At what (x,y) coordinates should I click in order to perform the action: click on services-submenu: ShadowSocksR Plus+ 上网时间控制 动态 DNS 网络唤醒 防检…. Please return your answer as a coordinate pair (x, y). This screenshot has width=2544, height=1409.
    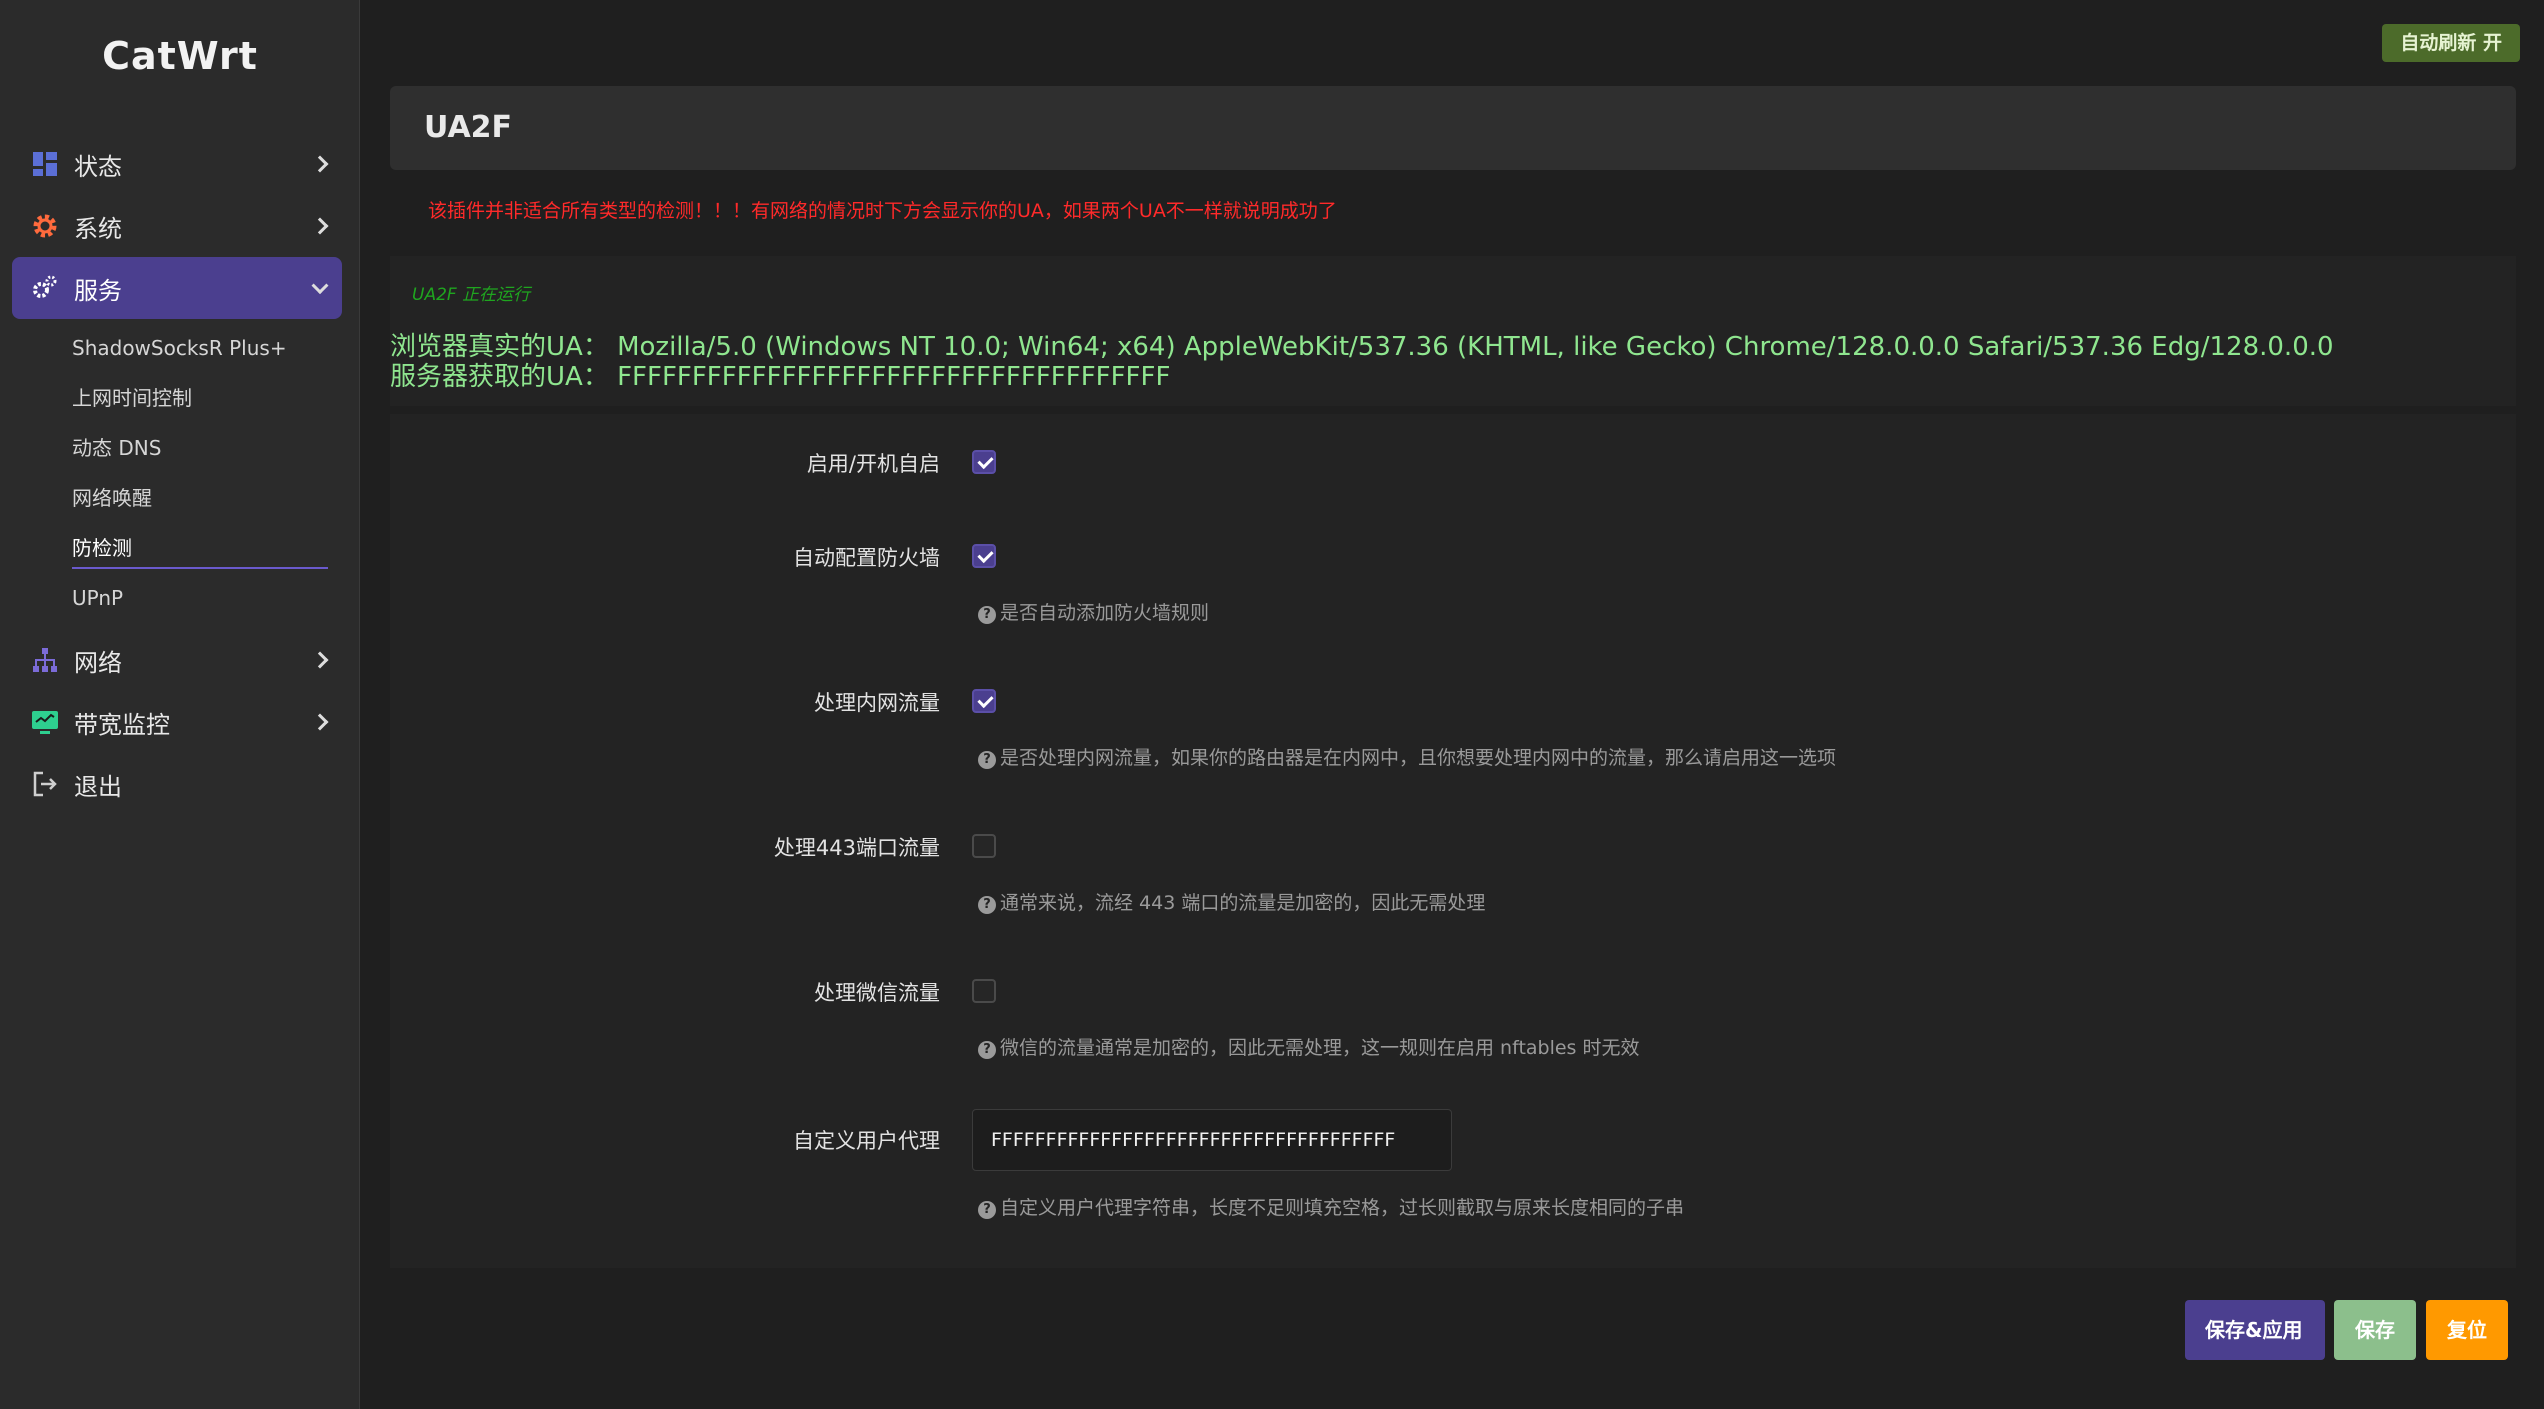
    Looking at the image, I should click on (180, 473).